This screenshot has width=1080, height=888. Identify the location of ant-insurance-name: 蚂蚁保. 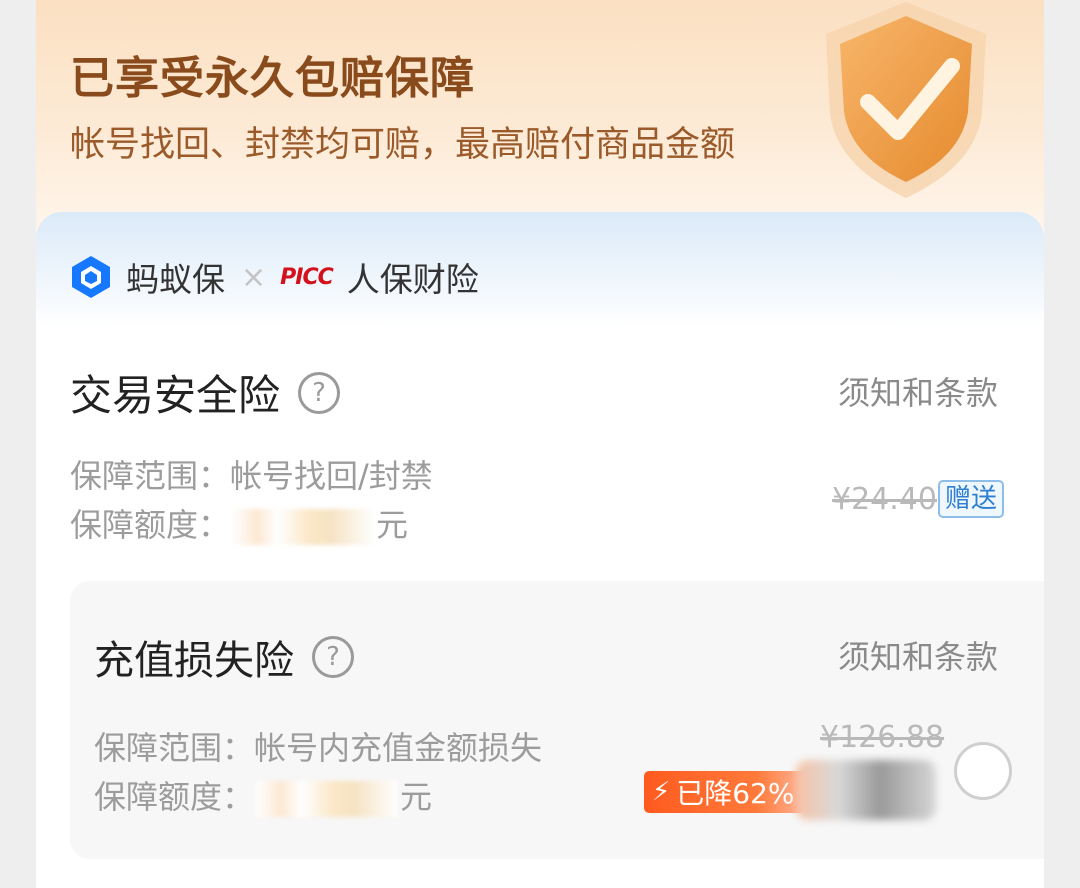
(175, 279).